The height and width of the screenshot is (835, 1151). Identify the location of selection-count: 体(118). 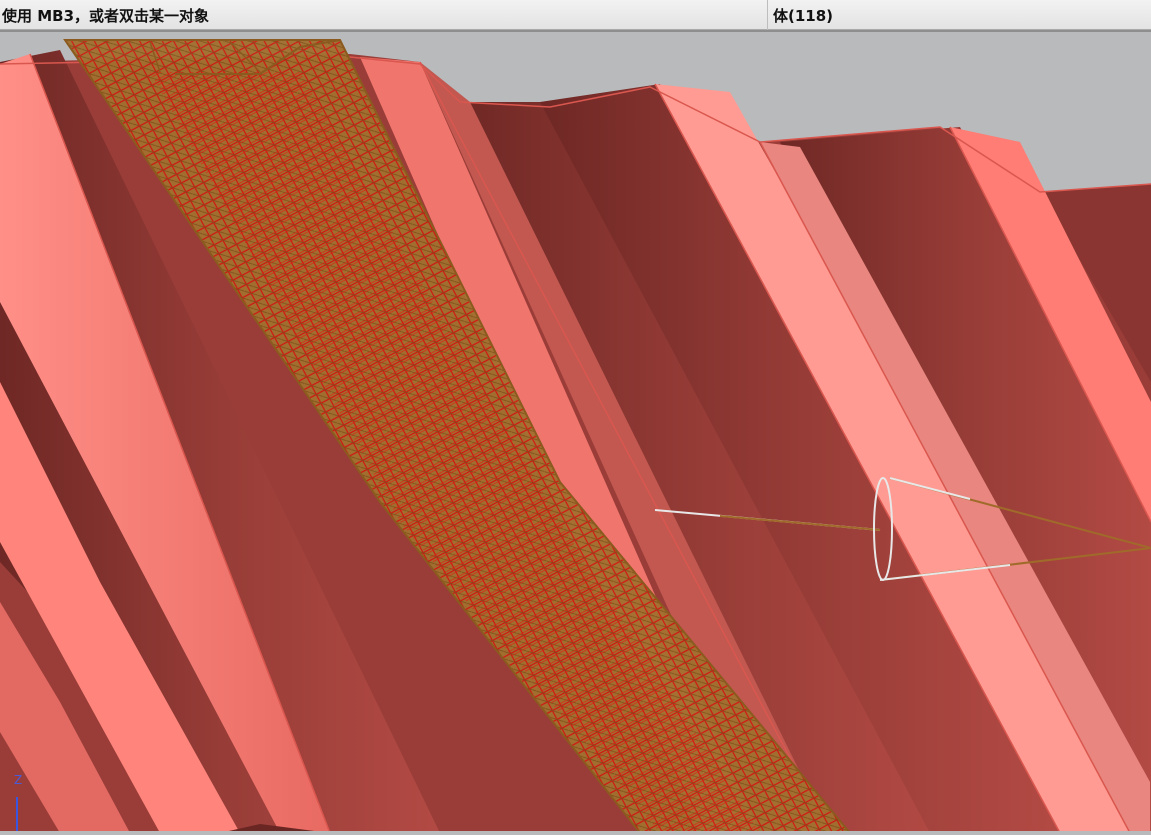
(803, 16).